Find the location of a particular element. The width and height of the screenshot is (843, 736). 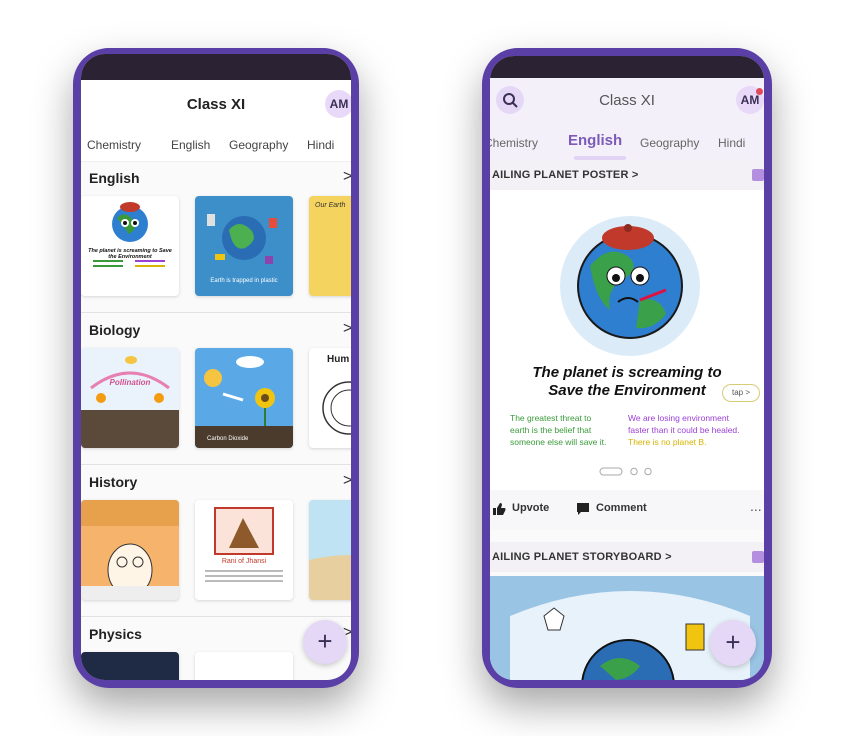

section-title: Biology is located at coordinates (115, 330).